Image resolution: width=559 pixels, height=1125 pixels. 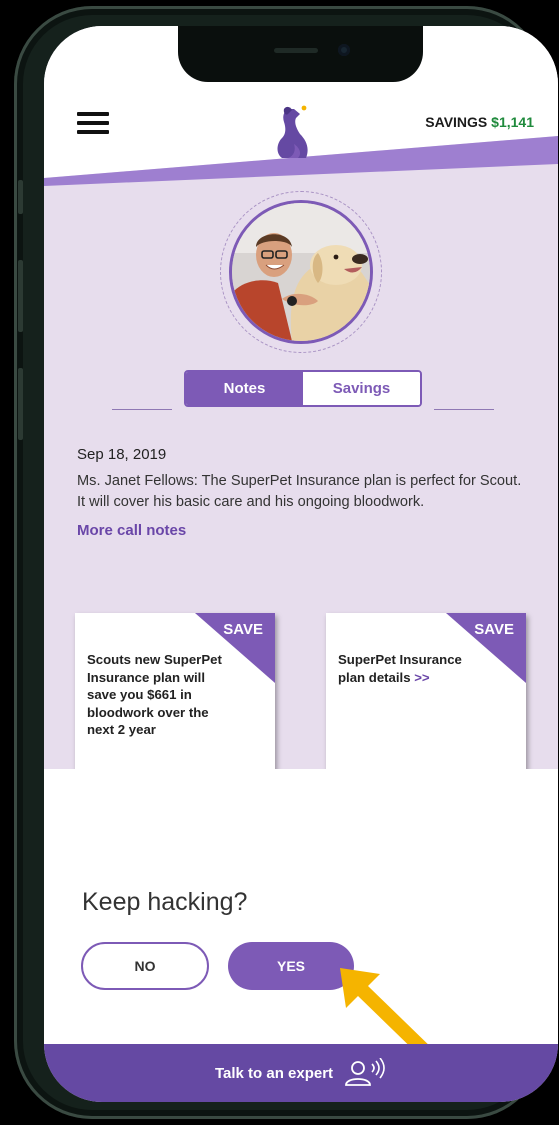 I want to click on speaker-grille, so click(x=296, y=50).